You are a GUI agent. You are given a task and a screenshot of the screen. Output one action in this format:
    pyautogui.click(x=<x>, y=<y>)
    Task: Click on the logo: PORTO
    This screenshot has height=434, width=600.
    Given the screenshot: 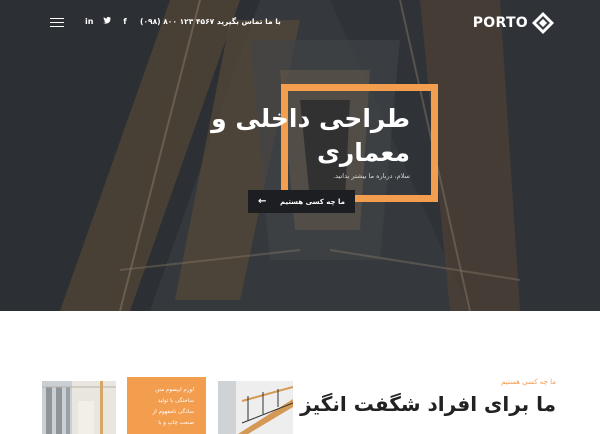 What is the action you would take?
    pyautogui.click(x=513, y=23)
    